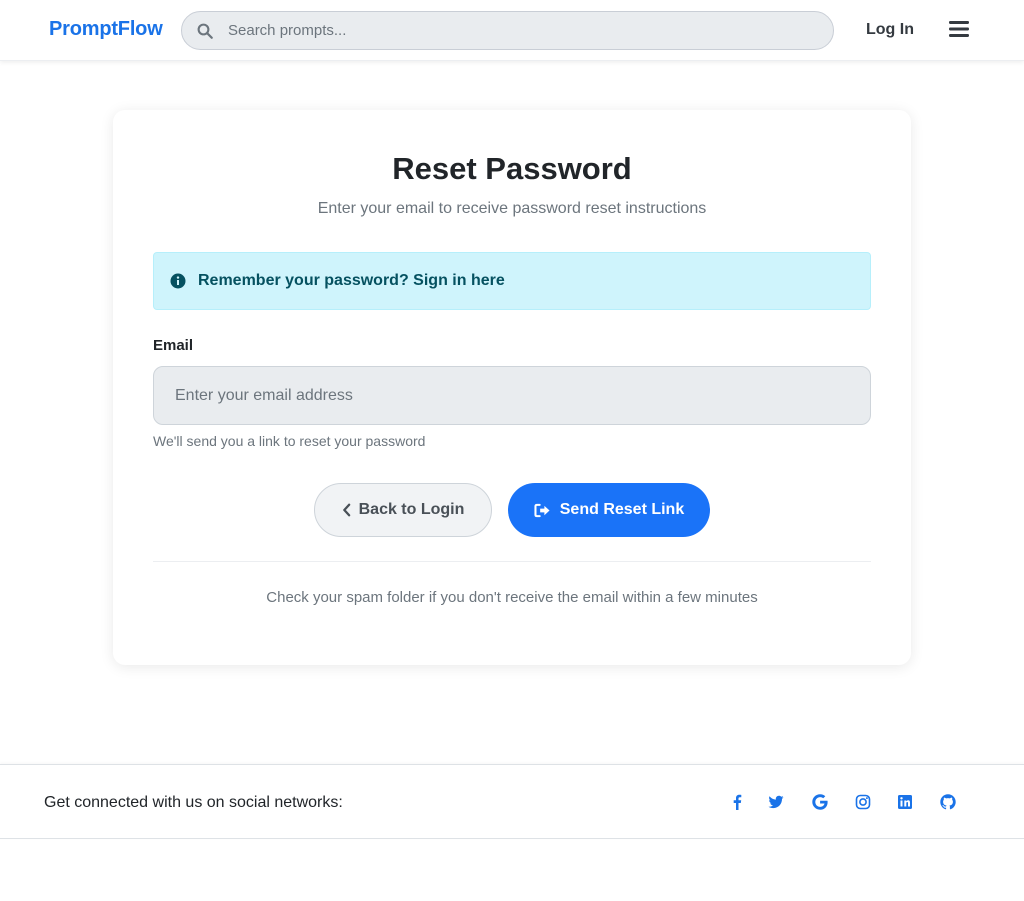  I want to click on signin-alert: Remember your password? Sign in here, so click(512, 281).